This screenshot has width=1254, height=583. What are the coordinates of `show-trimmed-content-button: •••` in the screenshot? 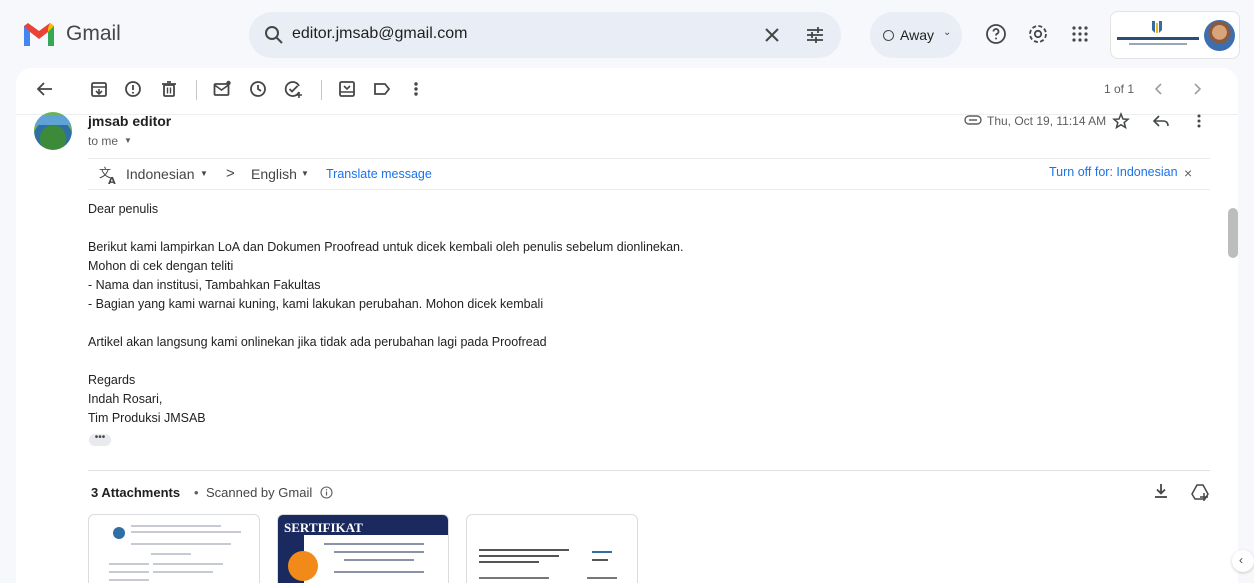 It's located at (100, 439).